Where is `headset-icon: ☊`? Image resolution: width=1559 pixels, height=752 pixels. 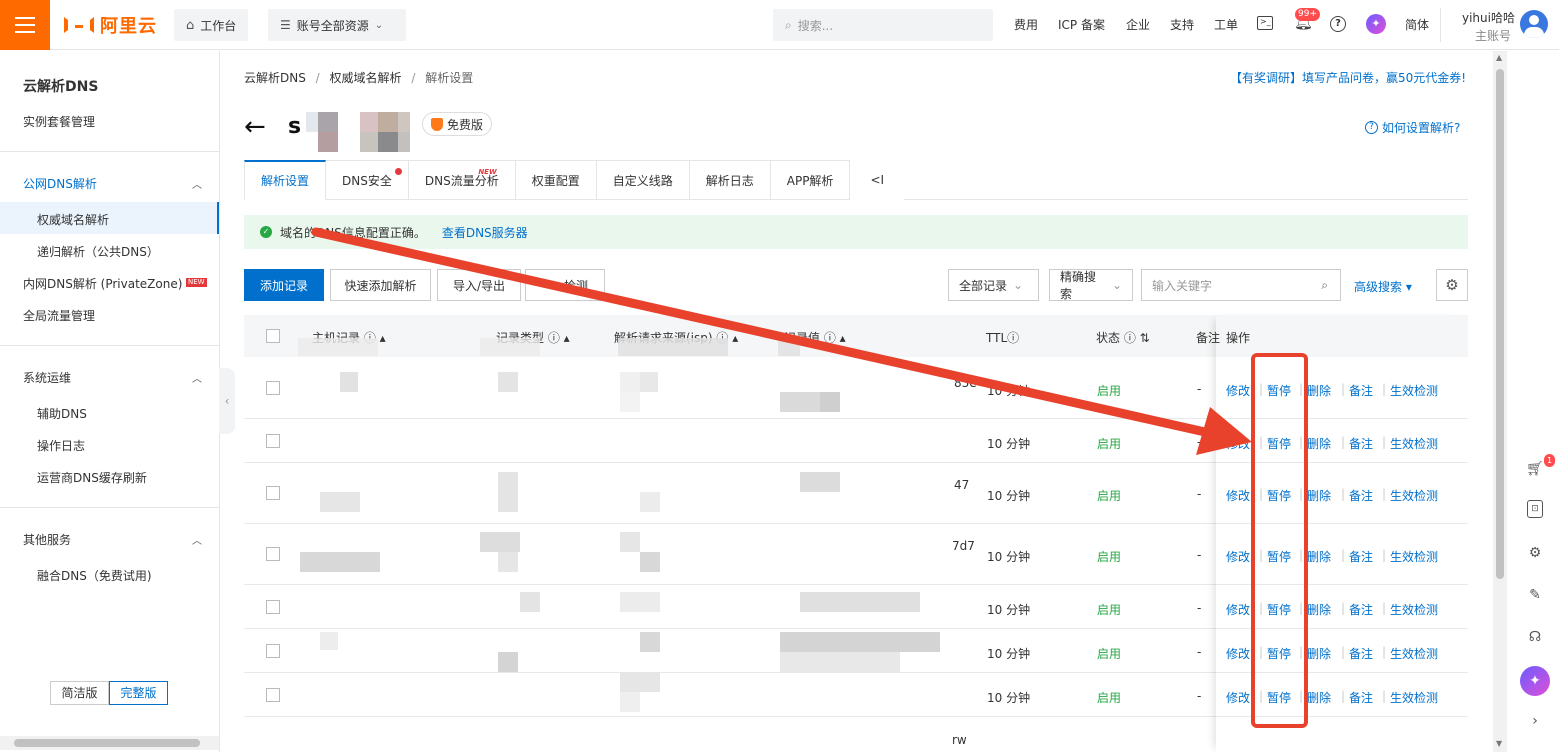 headset-icon: ☊ is located at coordinates (1535, 637).